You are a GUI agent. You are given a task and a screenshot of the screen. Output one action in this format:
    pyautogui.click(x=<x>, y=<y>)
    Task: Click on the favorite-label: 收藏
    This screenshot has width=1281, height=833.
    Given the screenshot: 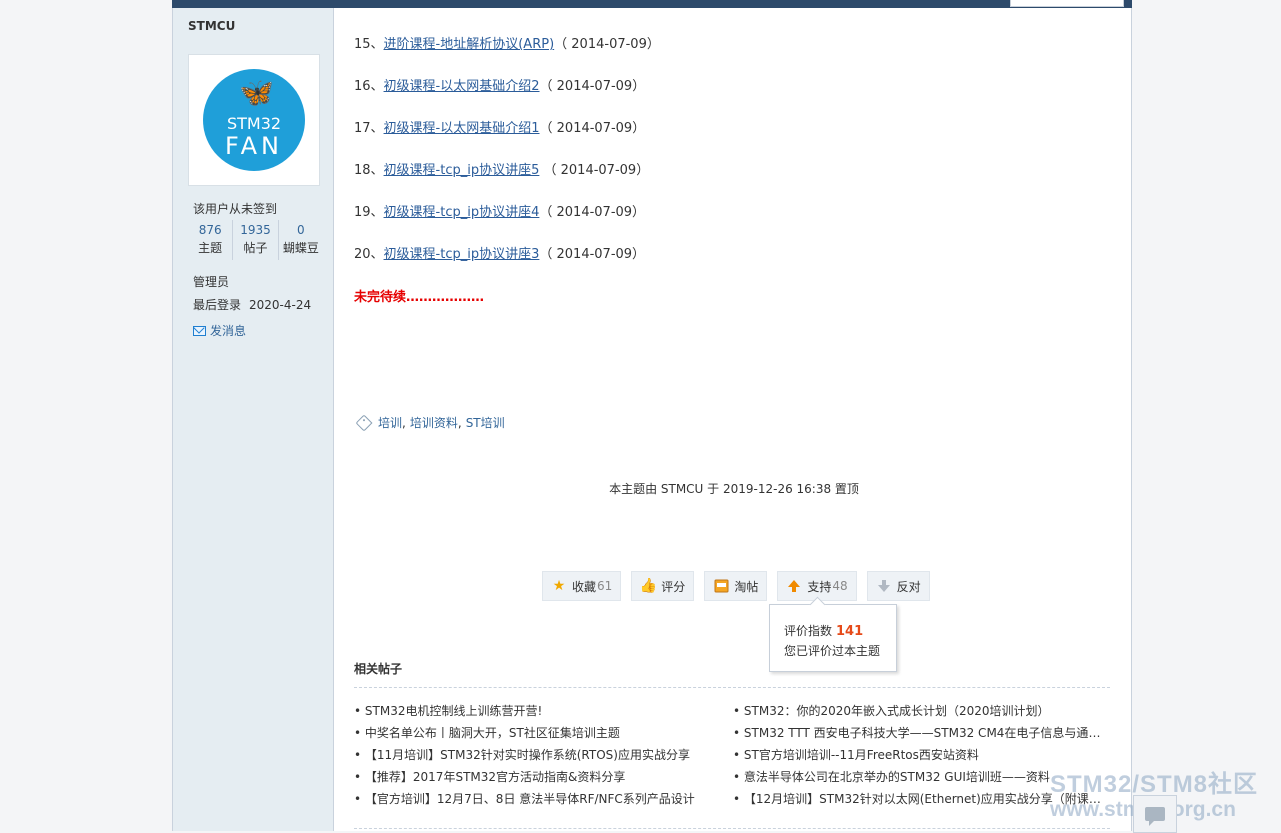 What is the action you would take?
    pyautogui.click(x=584, y=586)
    